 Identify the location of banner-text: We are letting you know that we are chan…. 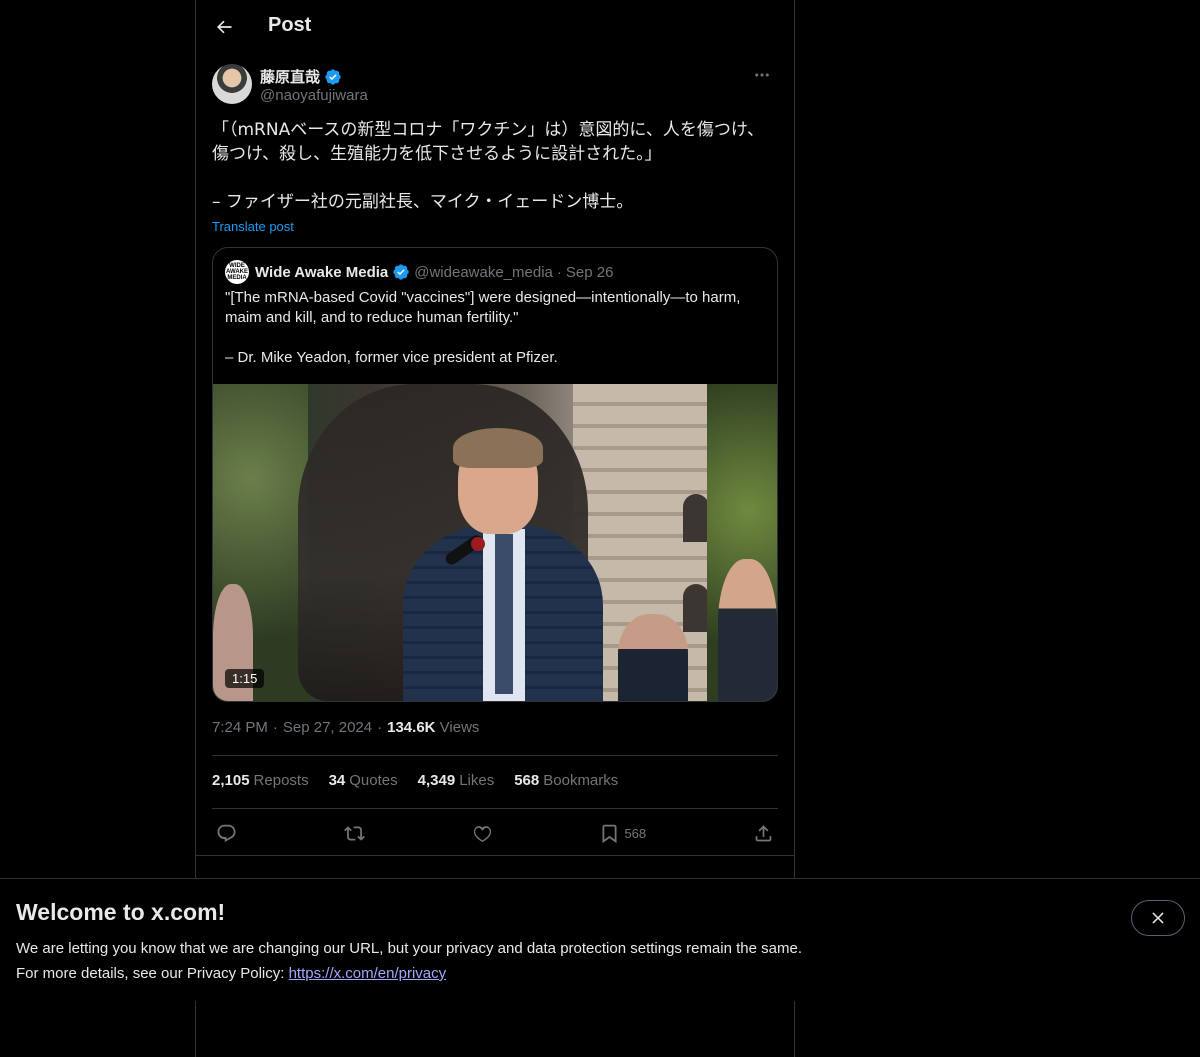
(409, 961).